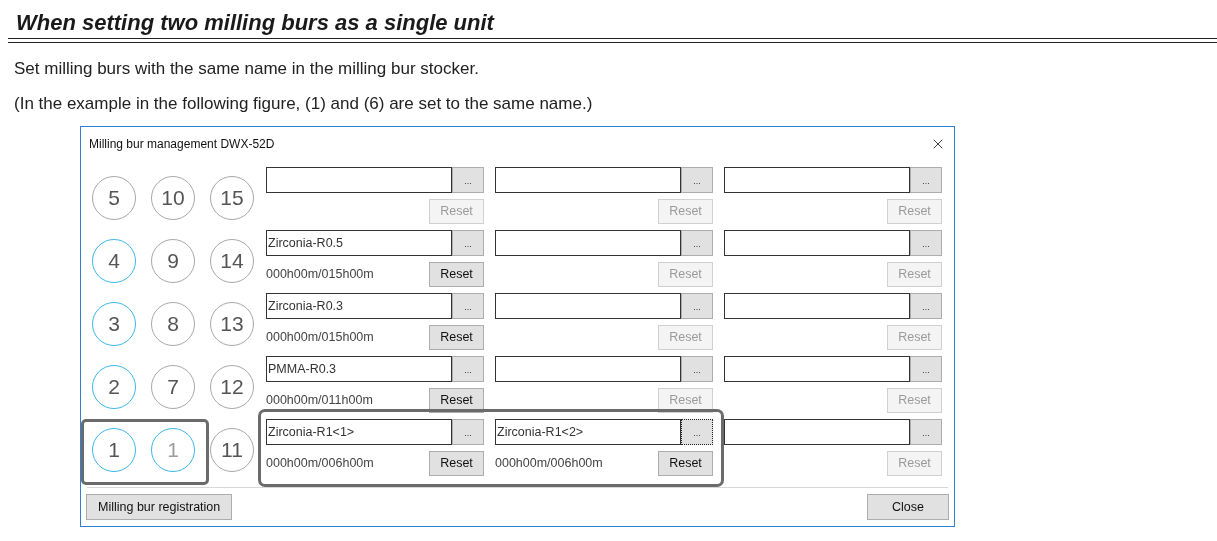  Describe the element at coordinates (159, 507) in the screenshot. I see `registration-button: Milling bur registration` at that location.